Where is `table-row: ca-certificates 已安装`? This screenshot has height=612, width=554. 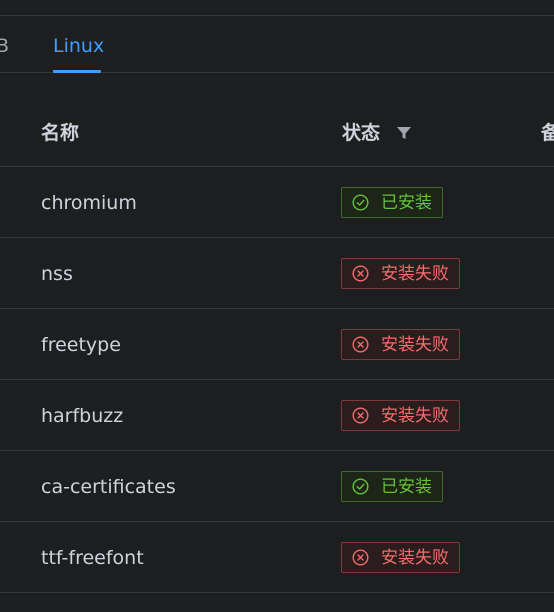
table-row: ca-certificates 已安装 is located at coordinates (277, 486).